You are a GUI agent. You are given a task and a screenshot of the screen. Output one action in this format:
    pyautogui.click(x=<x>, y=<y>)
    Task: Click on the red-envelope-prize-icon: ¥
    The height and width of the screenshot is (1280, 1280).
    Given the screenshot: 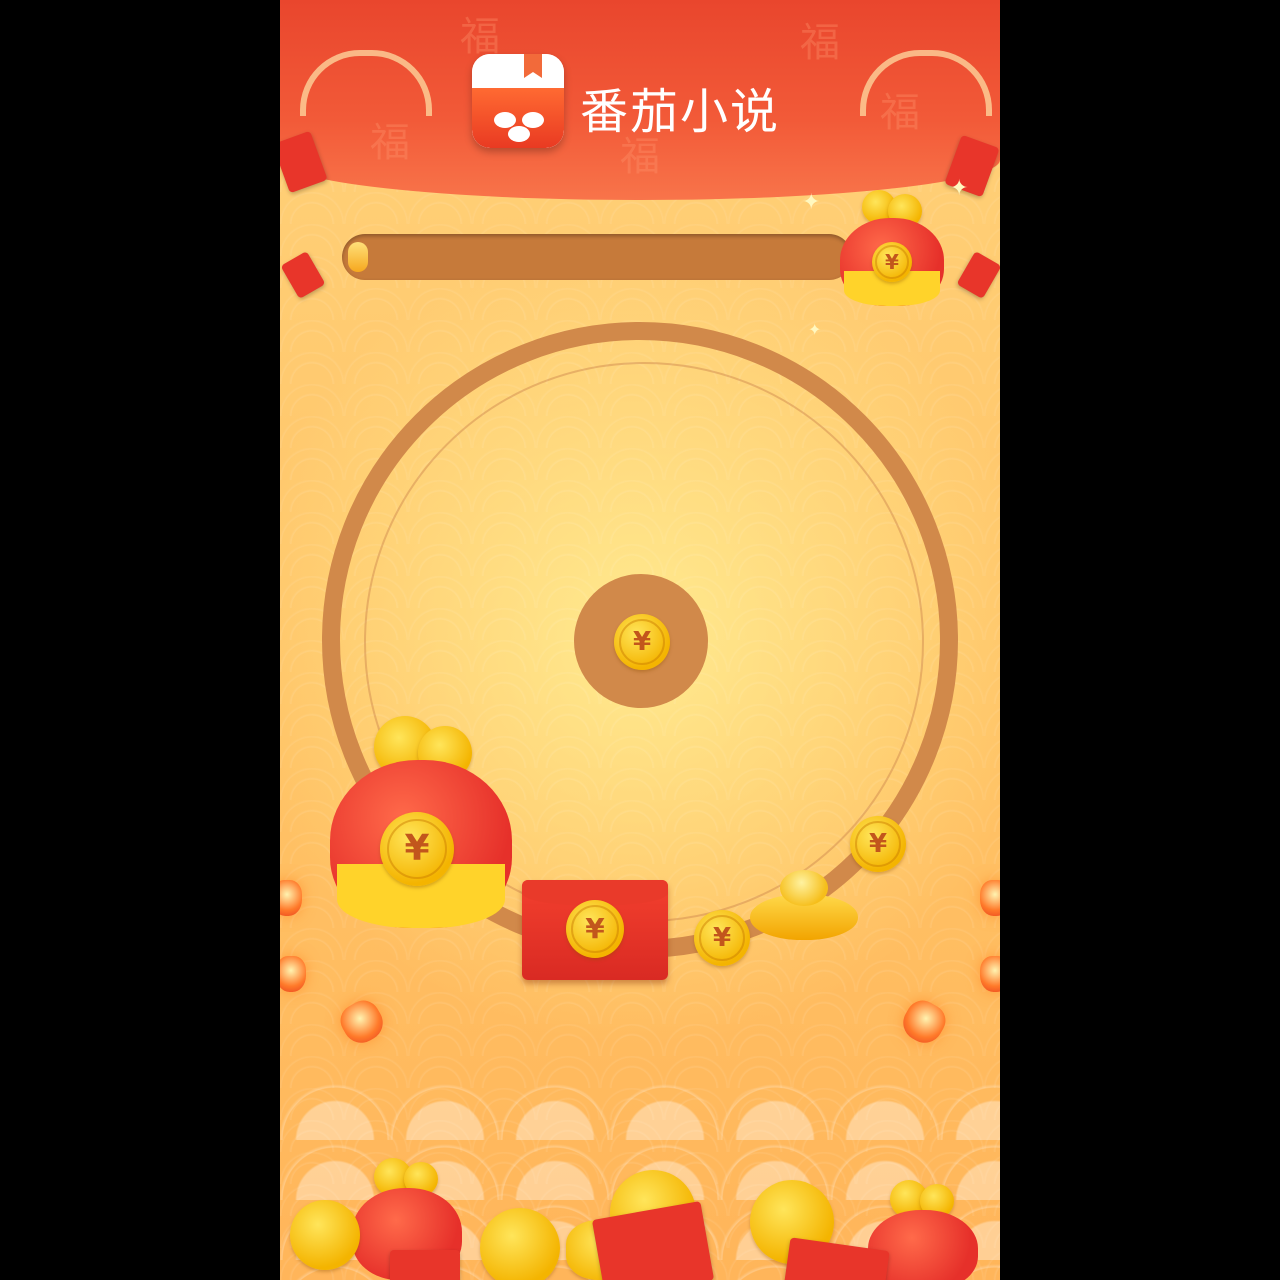 What is the action you would take?
    pyautogui.click(x=595, y=930)
    